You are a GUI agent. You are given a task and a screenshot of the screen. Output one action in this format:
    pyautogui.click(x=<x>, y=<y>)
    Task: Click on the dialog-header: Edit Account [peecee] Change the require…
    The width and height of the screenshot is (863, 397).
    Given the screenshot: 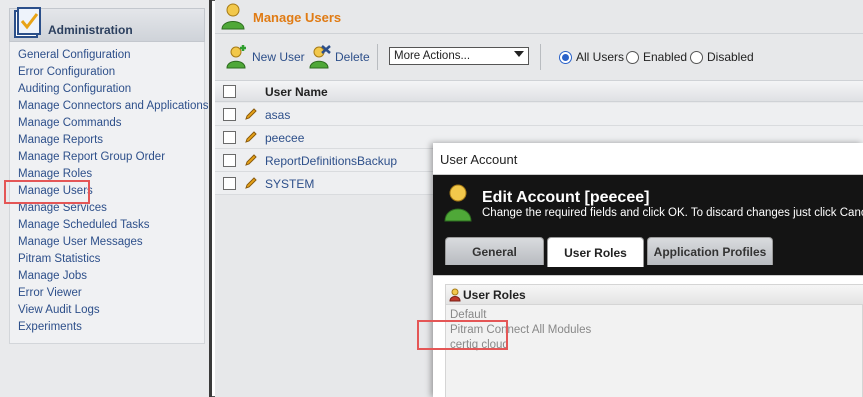 What is the action you would take?
    pyautogui.click(x=648, y=225)
    